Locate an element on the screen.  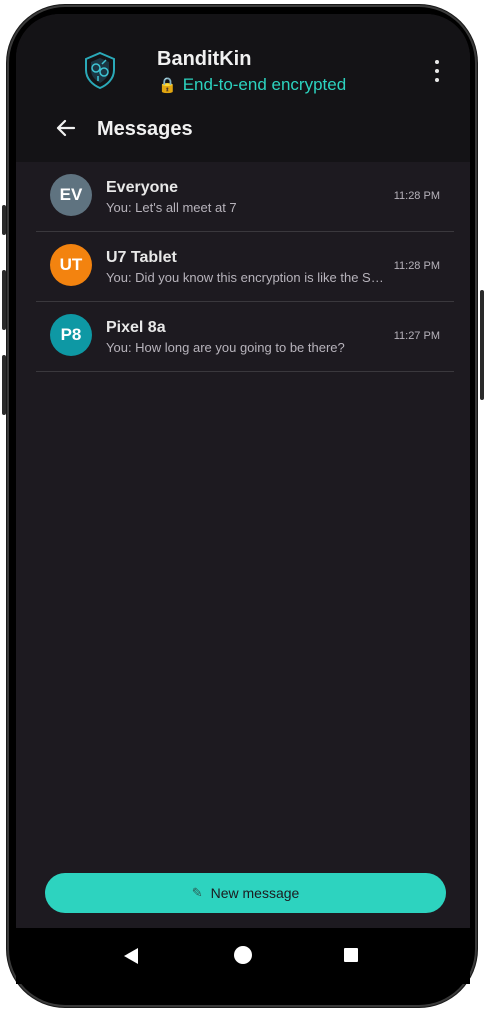
lock-icon: 🔒 is located at coordinates (167, 85).